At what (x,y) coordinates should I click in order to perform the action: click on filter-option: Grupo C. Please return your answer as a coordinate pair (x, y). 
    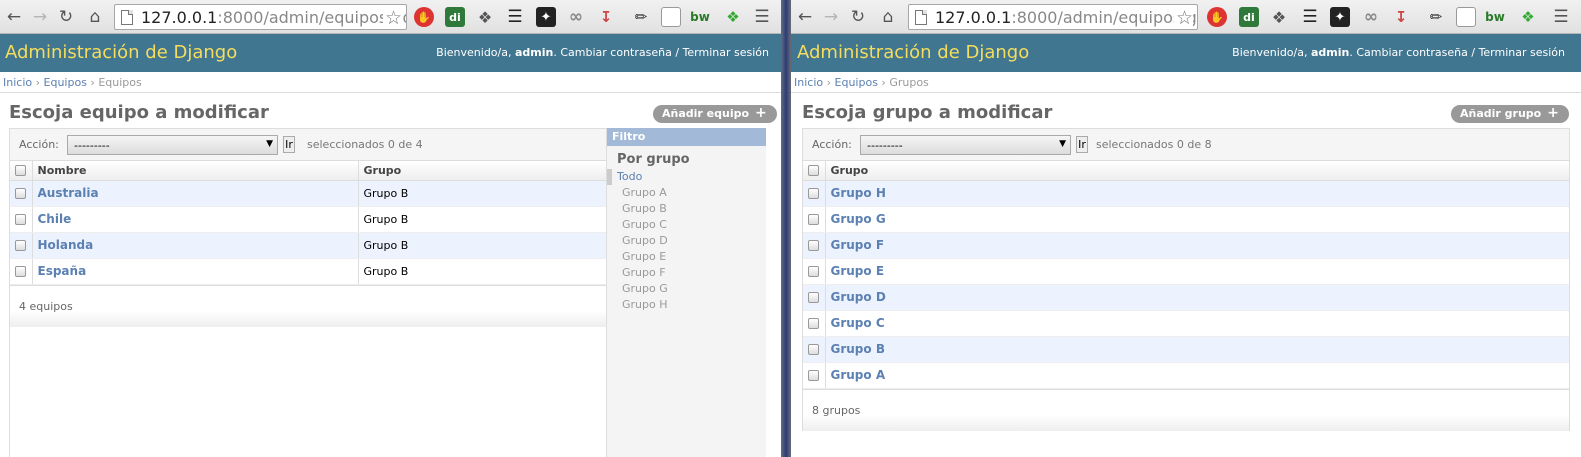
    Looking at the image, I should click on (686, 225).